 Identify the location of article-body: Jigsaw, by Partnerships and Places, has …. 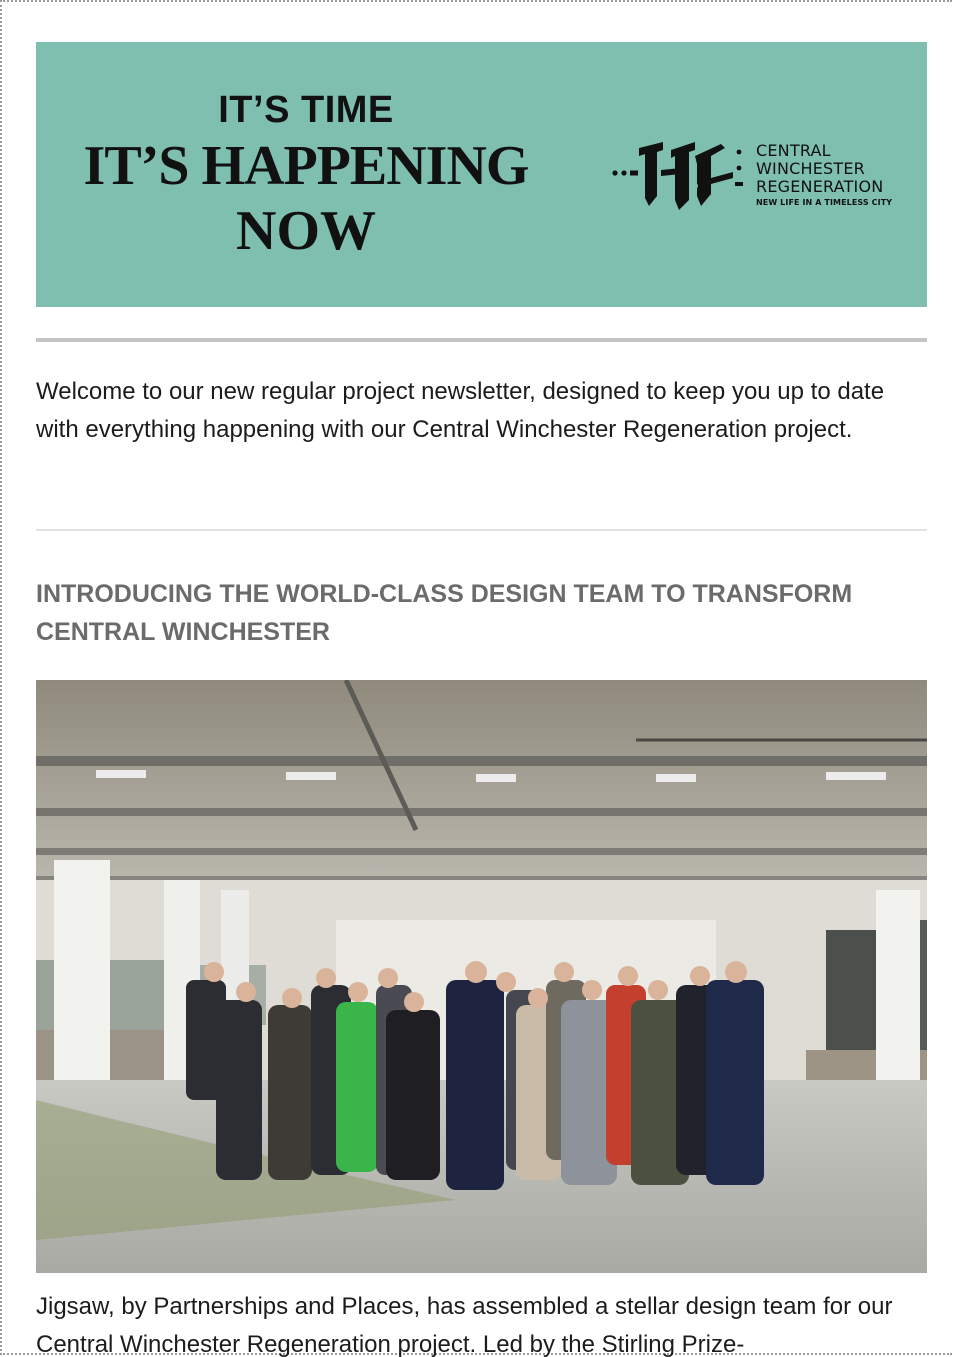
(464, 1325).